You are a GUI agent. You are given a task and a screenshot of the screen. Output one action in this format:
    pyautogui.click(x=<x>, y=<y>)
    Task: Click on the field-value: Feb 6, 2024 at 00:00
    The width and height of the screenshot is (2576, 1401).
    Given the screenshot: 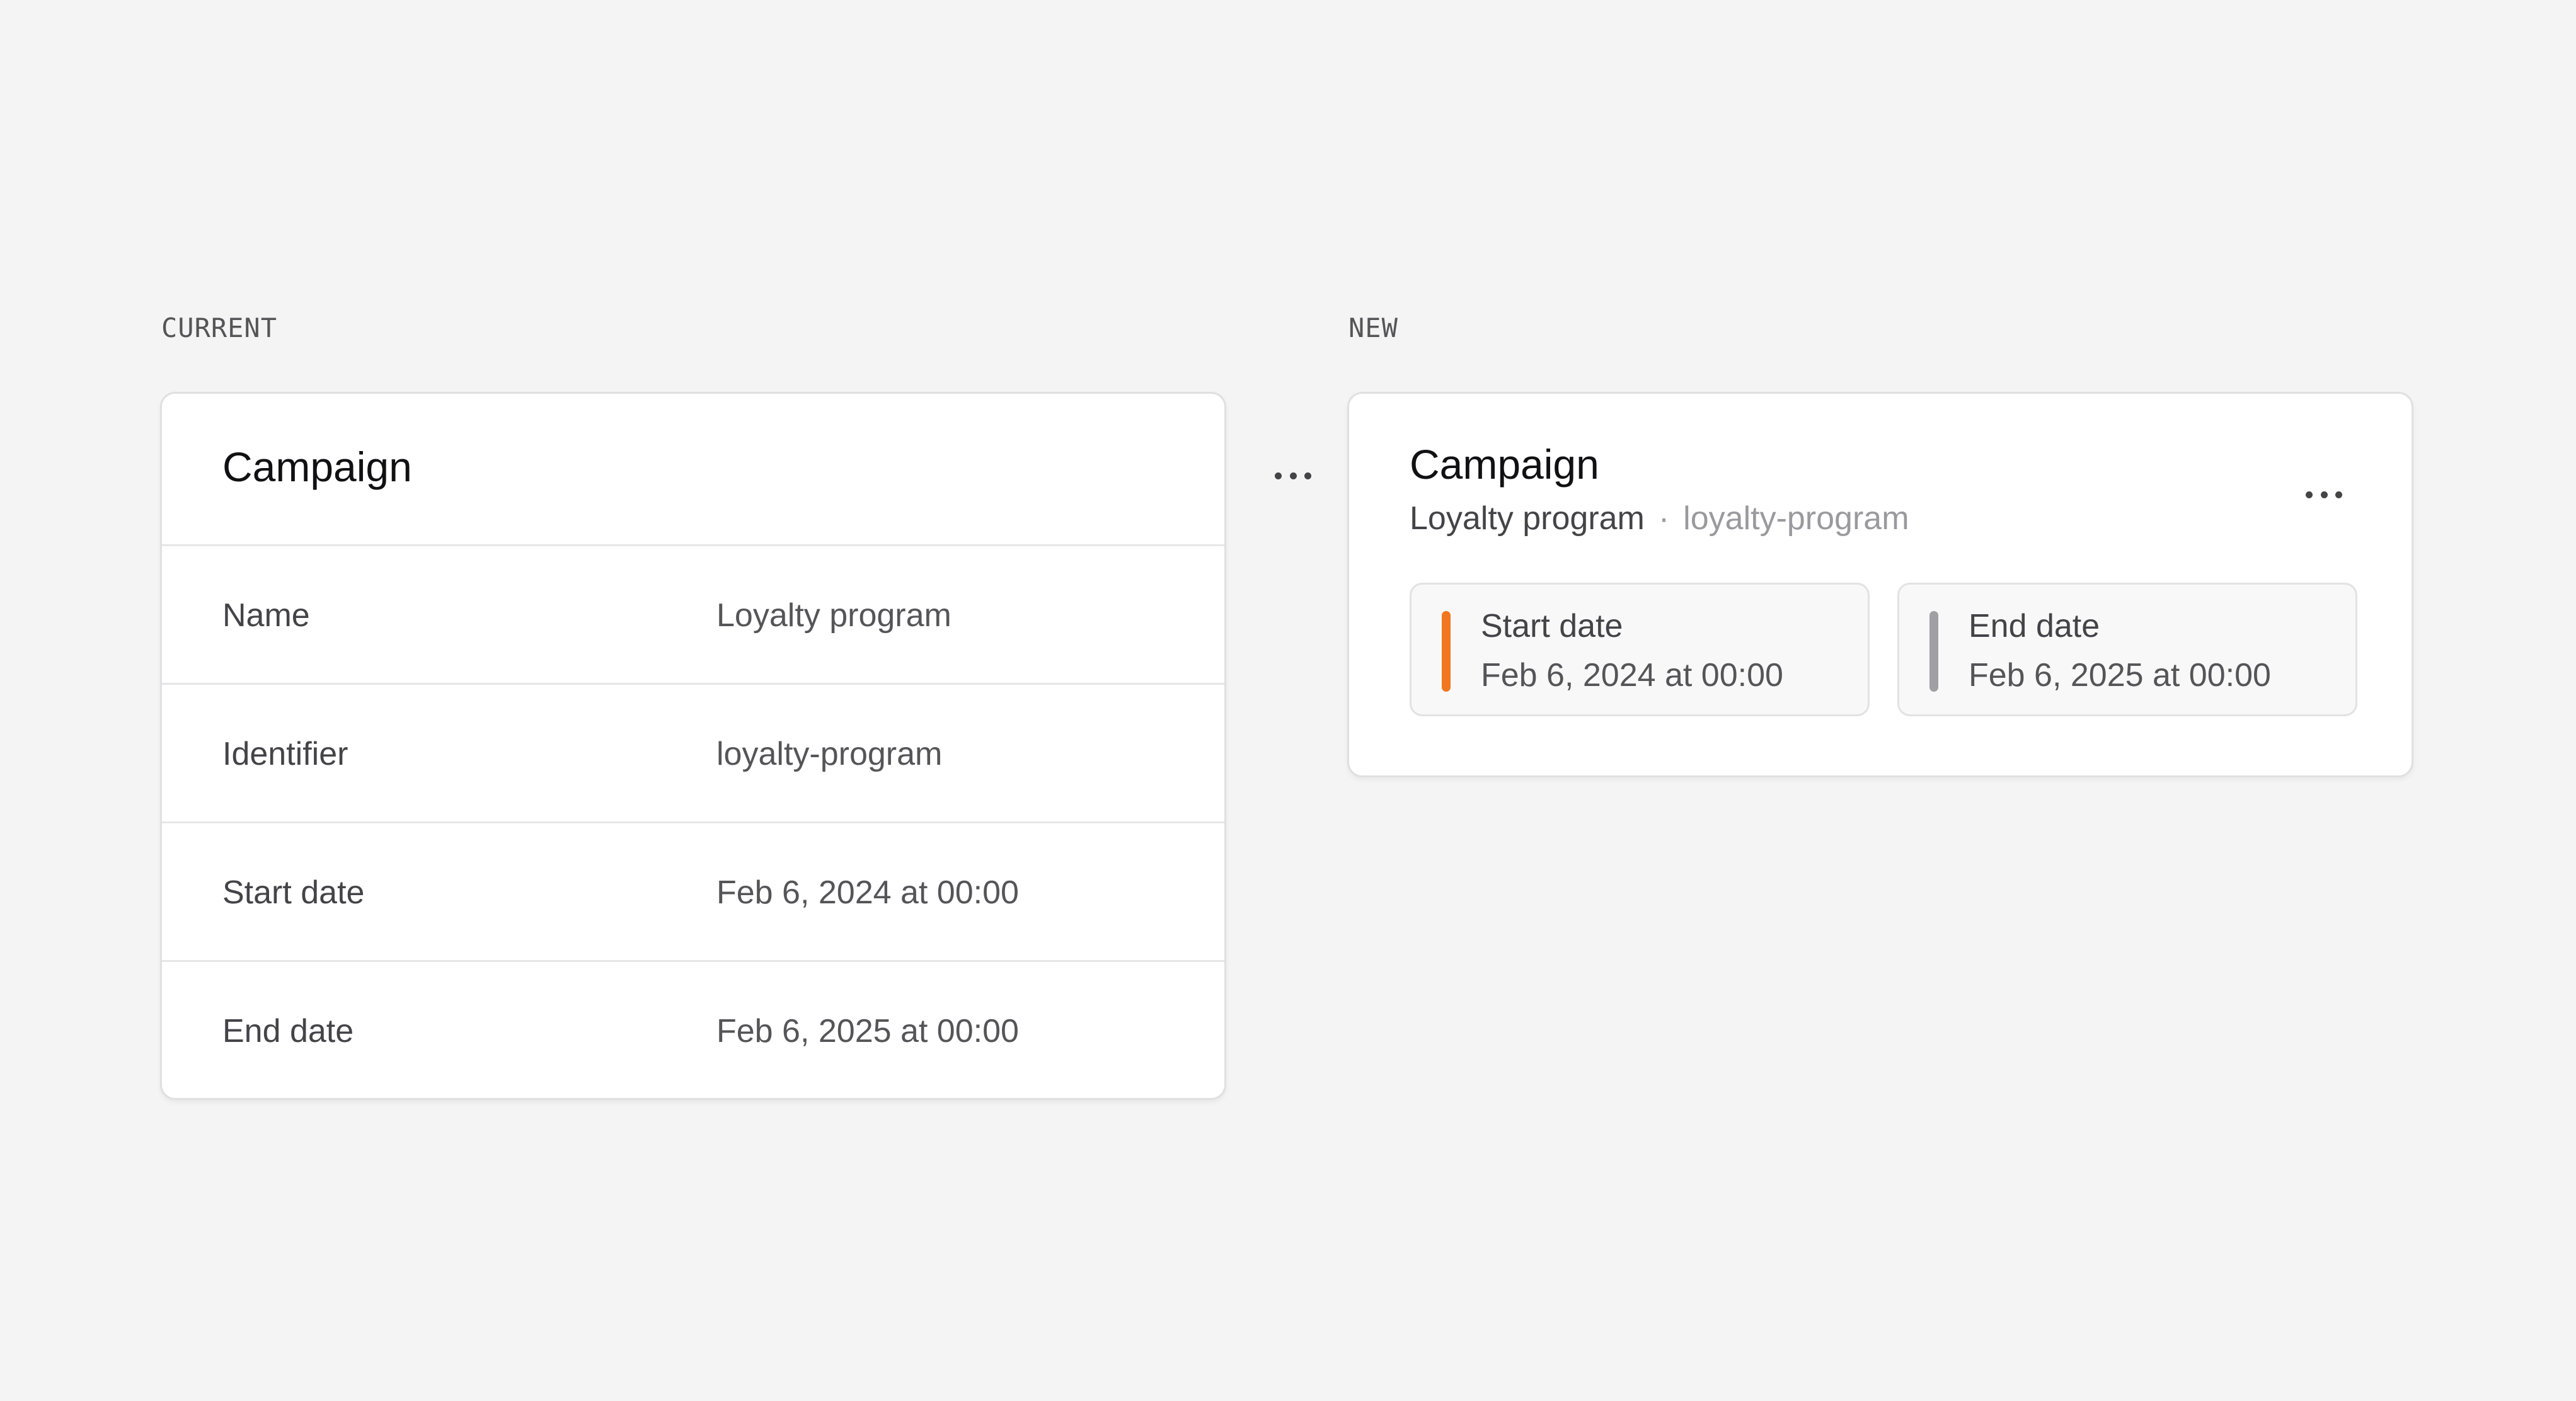 What is the action you would take?
    pyautogui.click(x=867, y=892)
    